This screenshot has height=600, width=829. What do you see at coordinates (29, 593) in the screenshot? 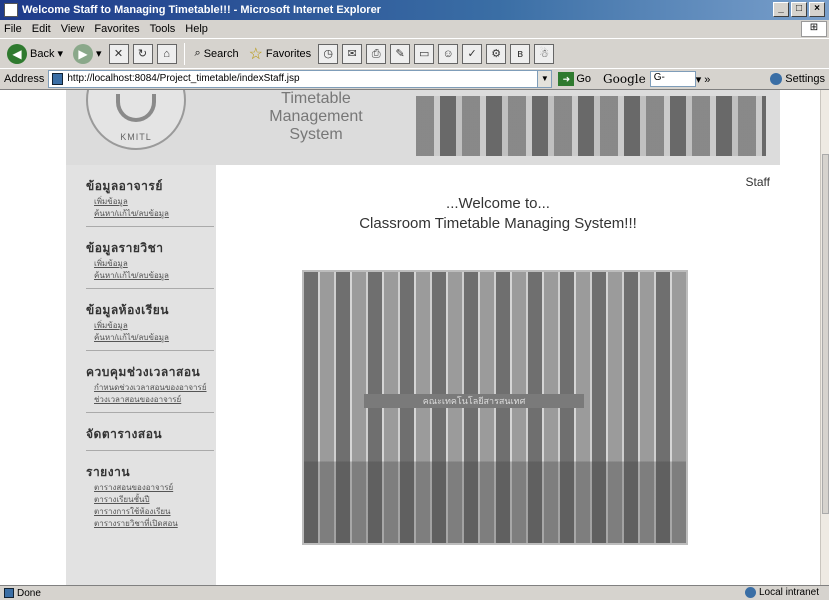
I see `status-text: Done` at bounding box center [29, 593].